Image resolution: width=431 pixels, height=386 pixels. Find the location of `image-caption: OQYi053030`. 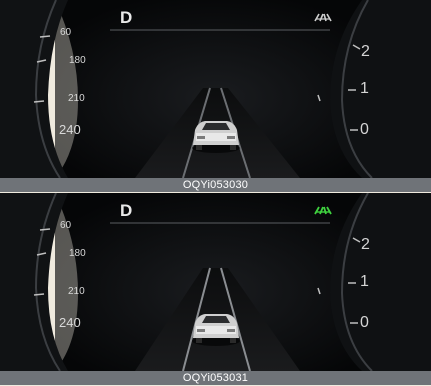

image-caption: OQYi053030 is located at coordinates (215, 185).